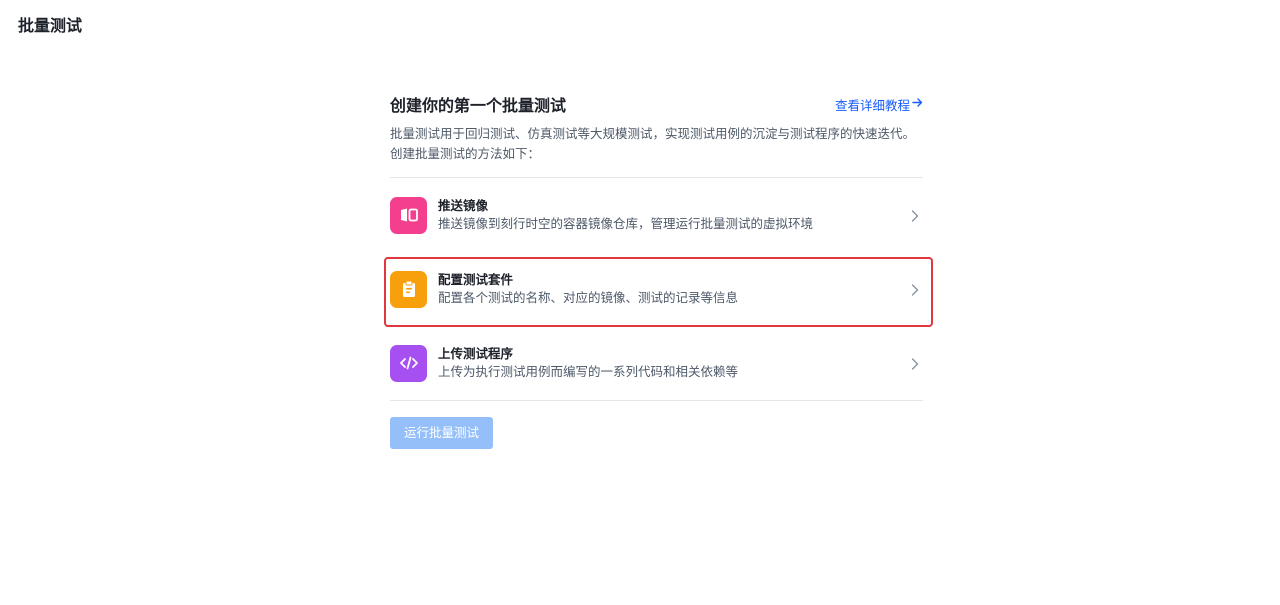 This screenshot has width=1280, height=605. I want to click on mirror-image-icon, so click(408, 215).